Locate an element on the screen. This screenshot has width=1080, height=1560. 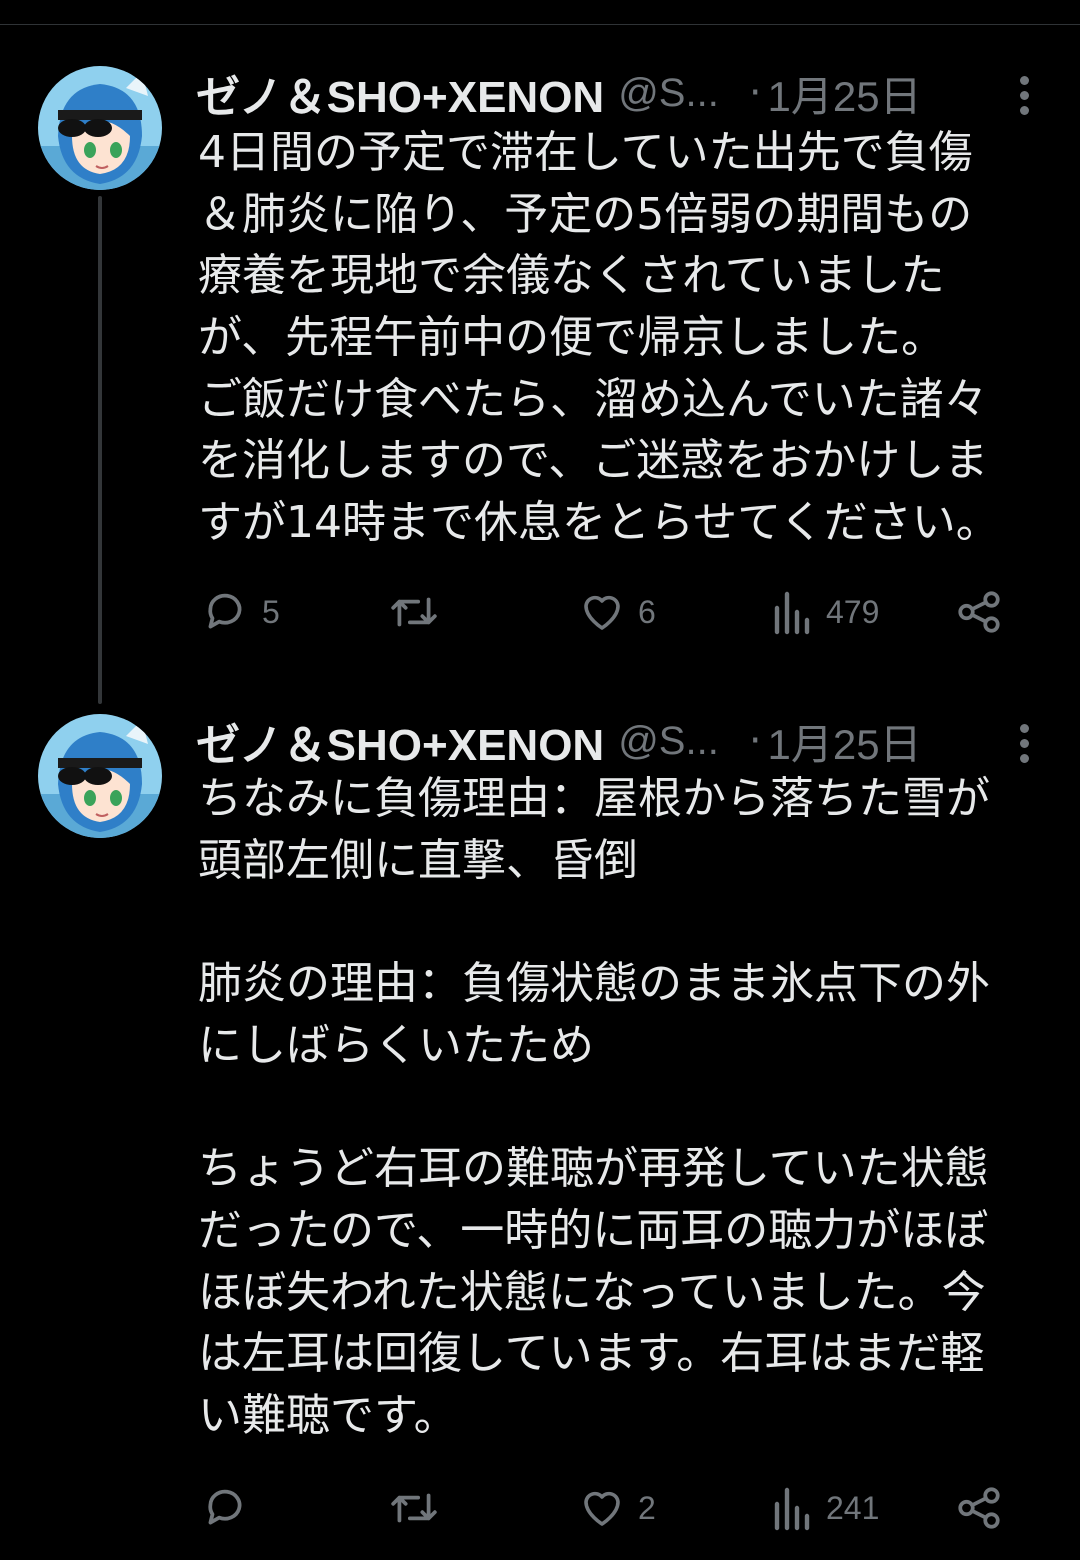
text-line: だったので、一時的に両耳の聴力がほぼ is located at coordinates (593, 1230).